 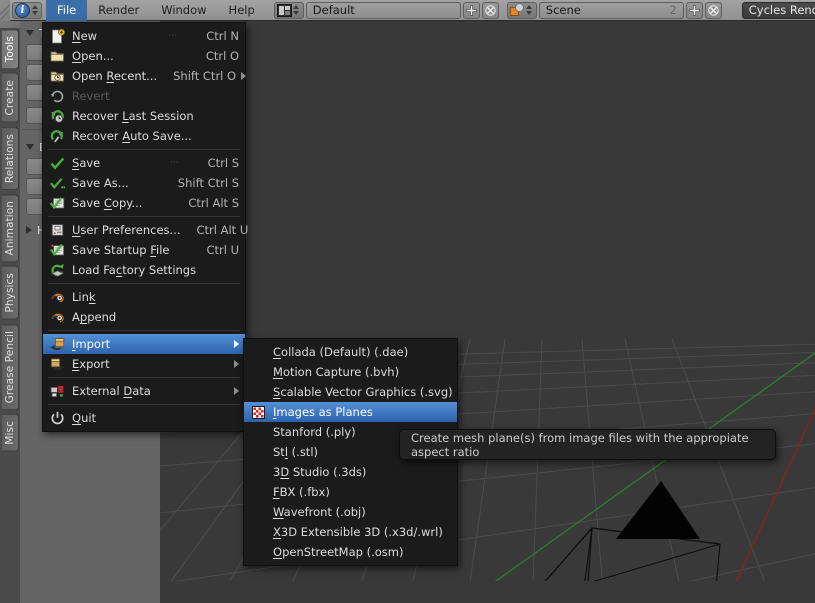 What do you see at coordinates (10, 293) in the screenshot?
I see `sidebar-tab-physics: Physics` at bounding box center [10, 293].